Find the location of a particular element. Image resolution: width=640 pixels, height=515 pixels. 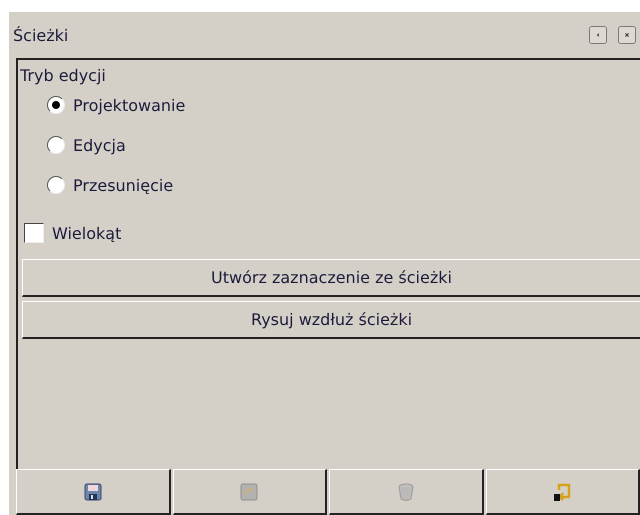

action-button: Rysuj wzdłuż ścieżki is located at coordinates (331, 320).